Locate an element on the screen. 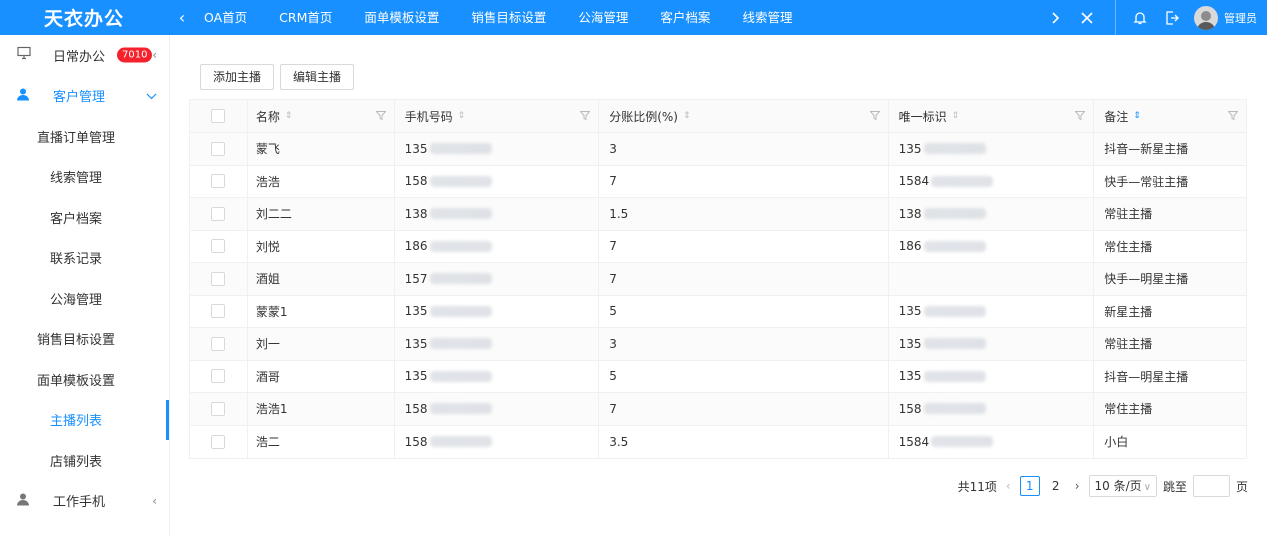 Image resolution: width=1267 pixels, height=536 pixels. sidebar-item-public-pool: 公海管理 is located at coordinates (84, 298).